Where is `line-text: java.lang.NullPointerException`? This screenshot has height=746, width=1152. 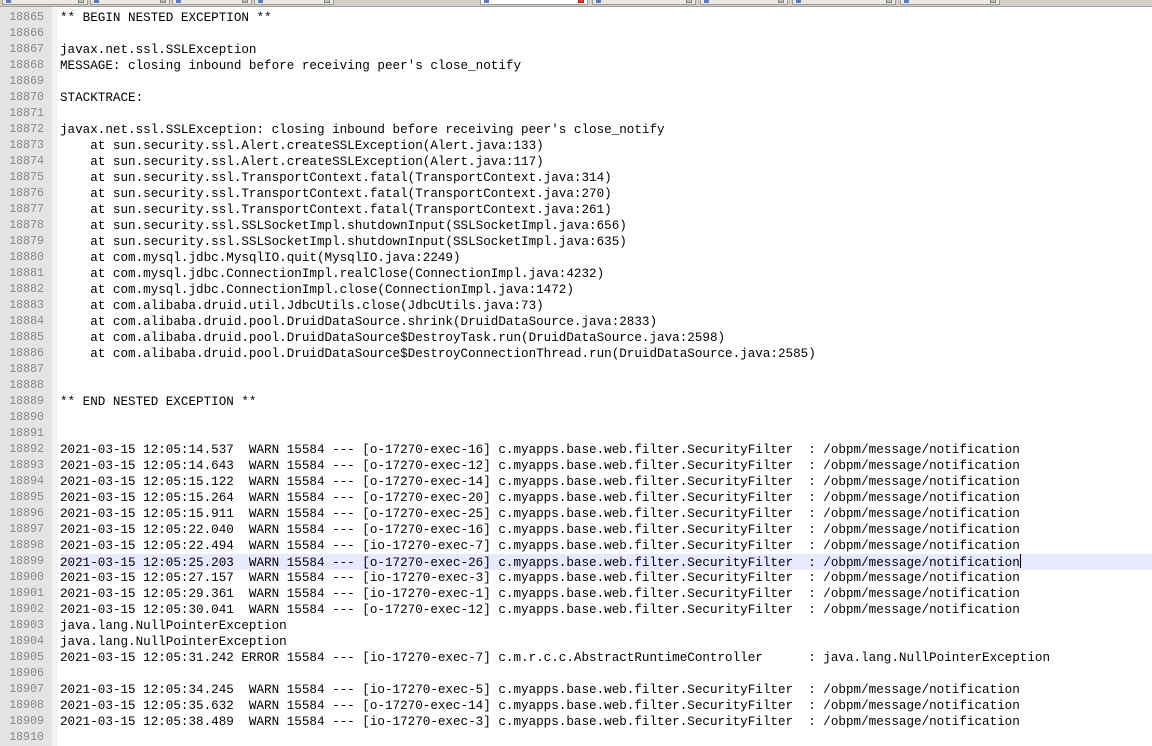
line-text: java.lang.NullPointerException is located at coordinates (606, 626).